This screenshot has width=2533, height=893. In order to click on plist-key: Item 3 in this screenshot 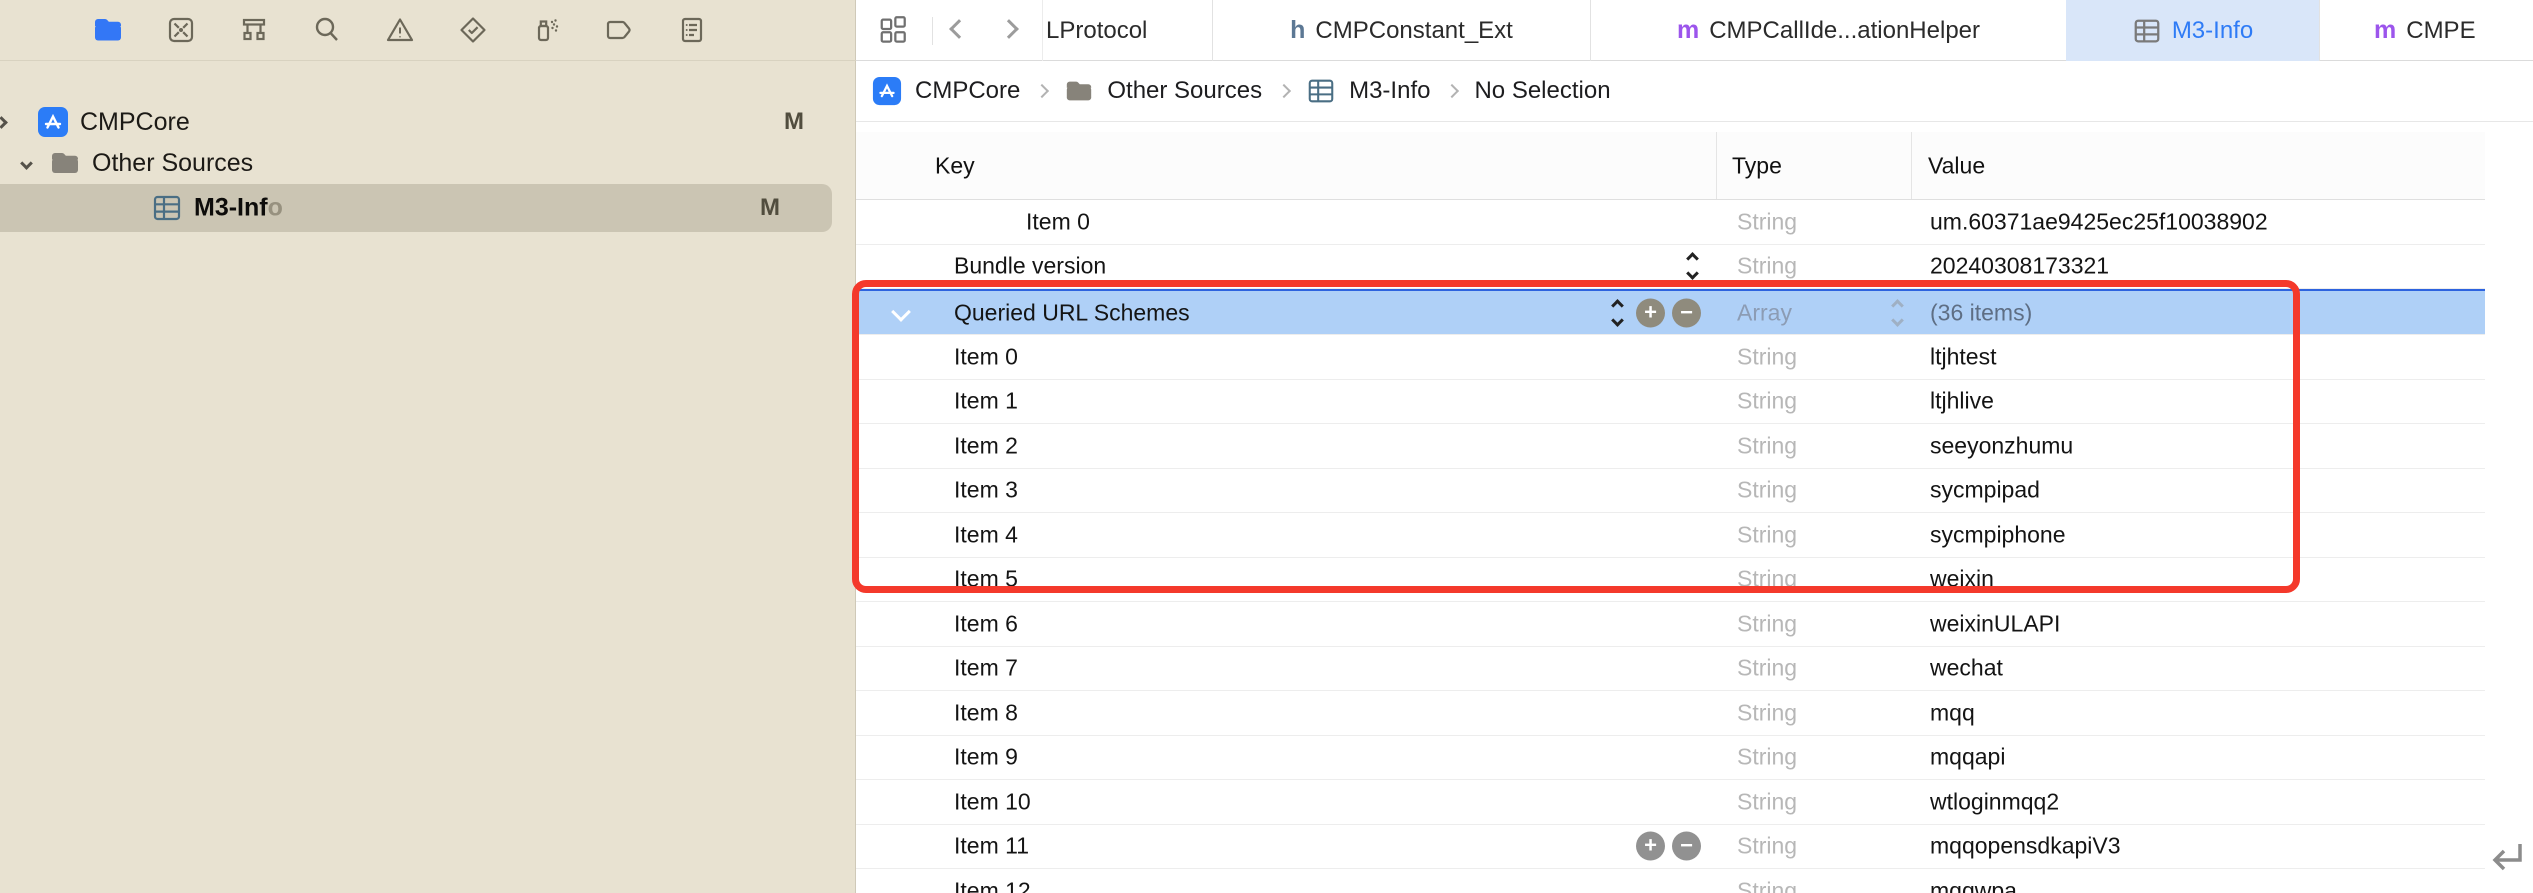, I will do `click(986, 490)`.